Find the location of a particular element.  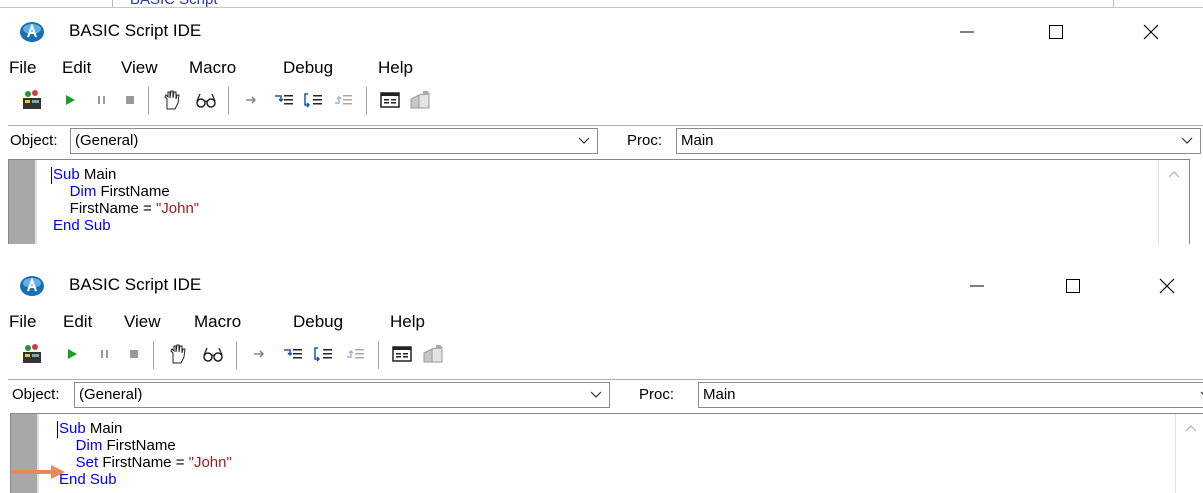

object-label: Object: is located at coordinates (36, 394).